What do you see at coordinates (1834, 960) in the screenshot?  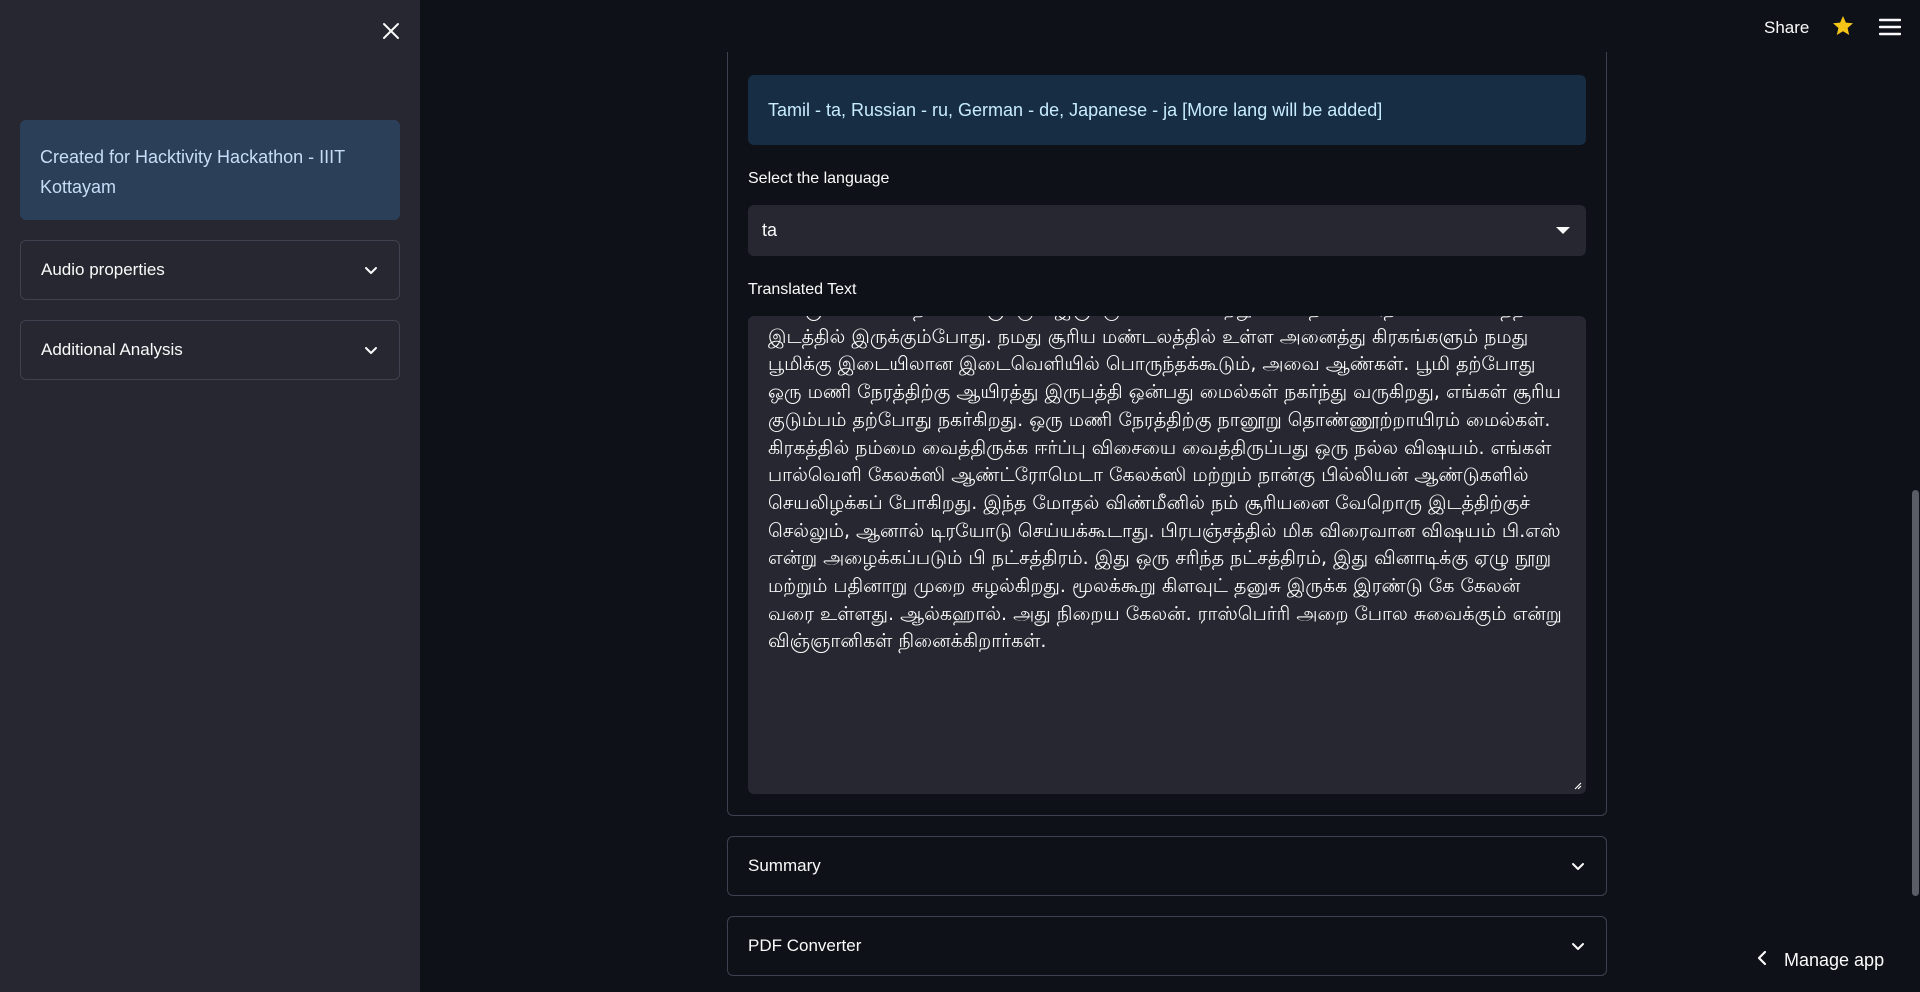 I see `manage-app-label: Manage app` at bounding box center [1834, 960].